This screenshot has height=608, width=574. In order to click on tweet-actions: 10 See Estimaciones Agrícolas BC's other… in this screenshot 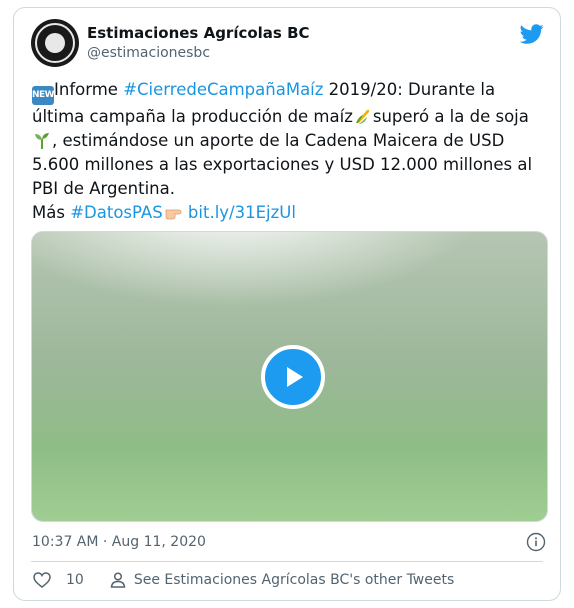, I will do `click(243, 580)`.